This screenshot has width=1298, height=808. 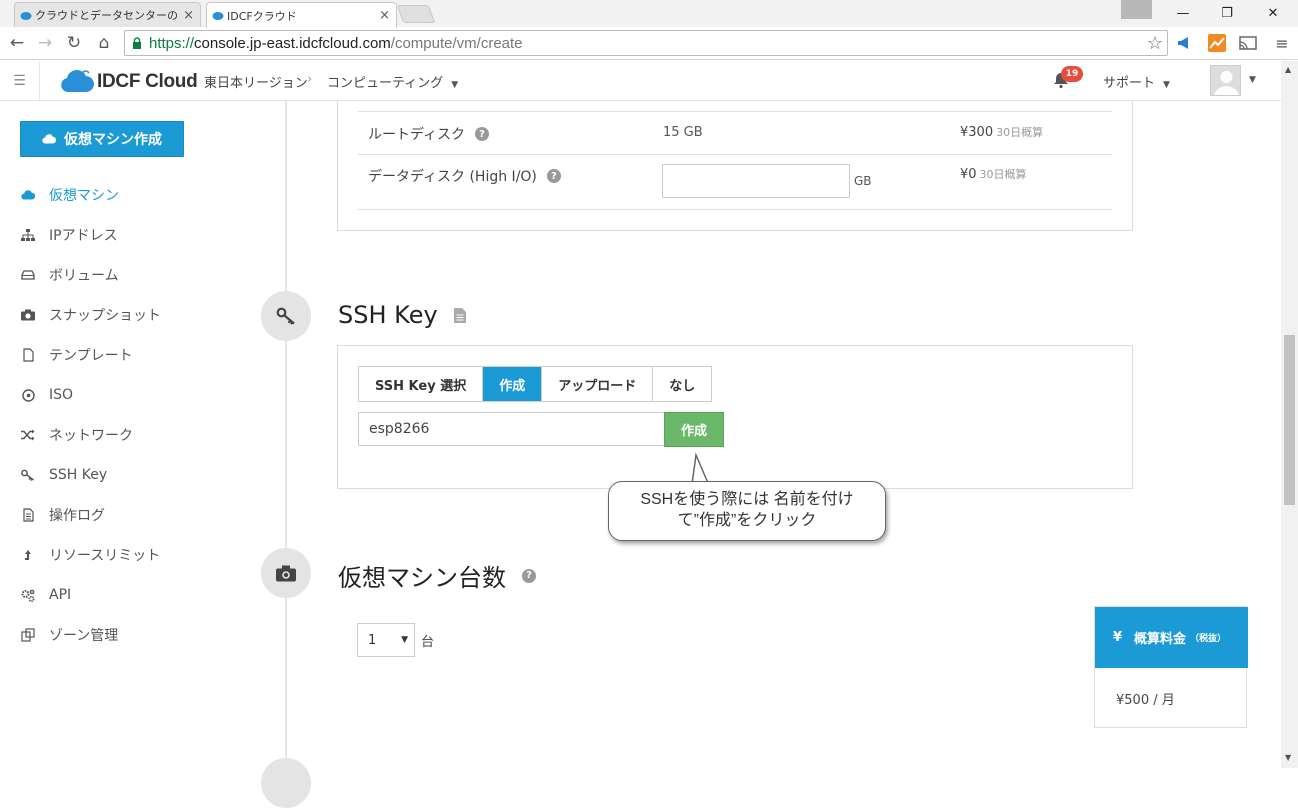 I want to click on data-disk-price-value: ¥0, so click(x=968, y=174).